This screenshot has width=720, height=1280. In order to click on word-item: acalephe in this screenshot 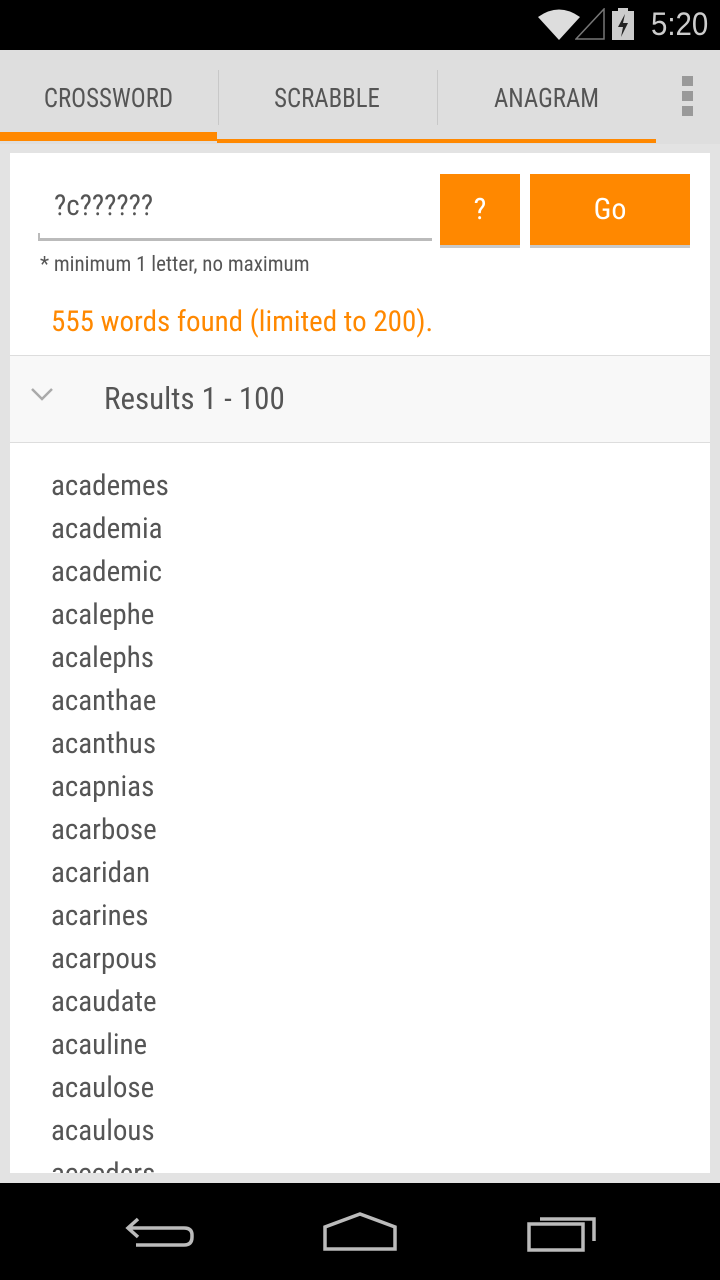, I will do `click(110, 615)`.